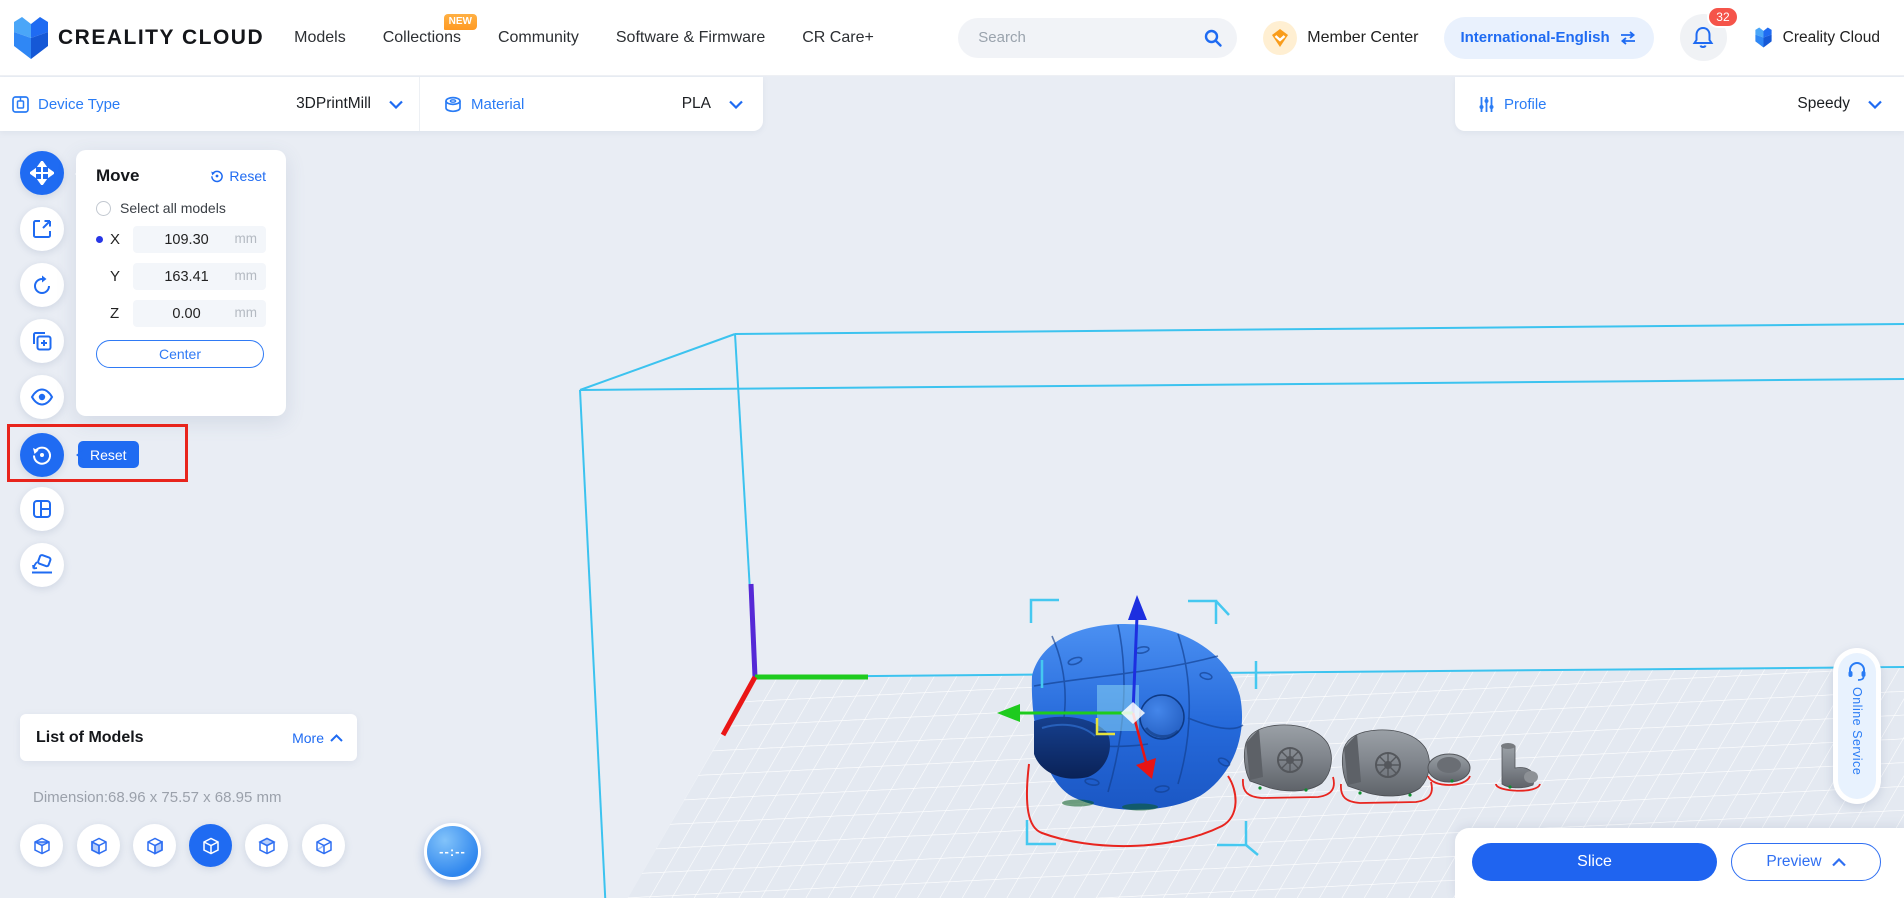  I want to click on device-type-value: 3DPrintMill, so click(333, 103).